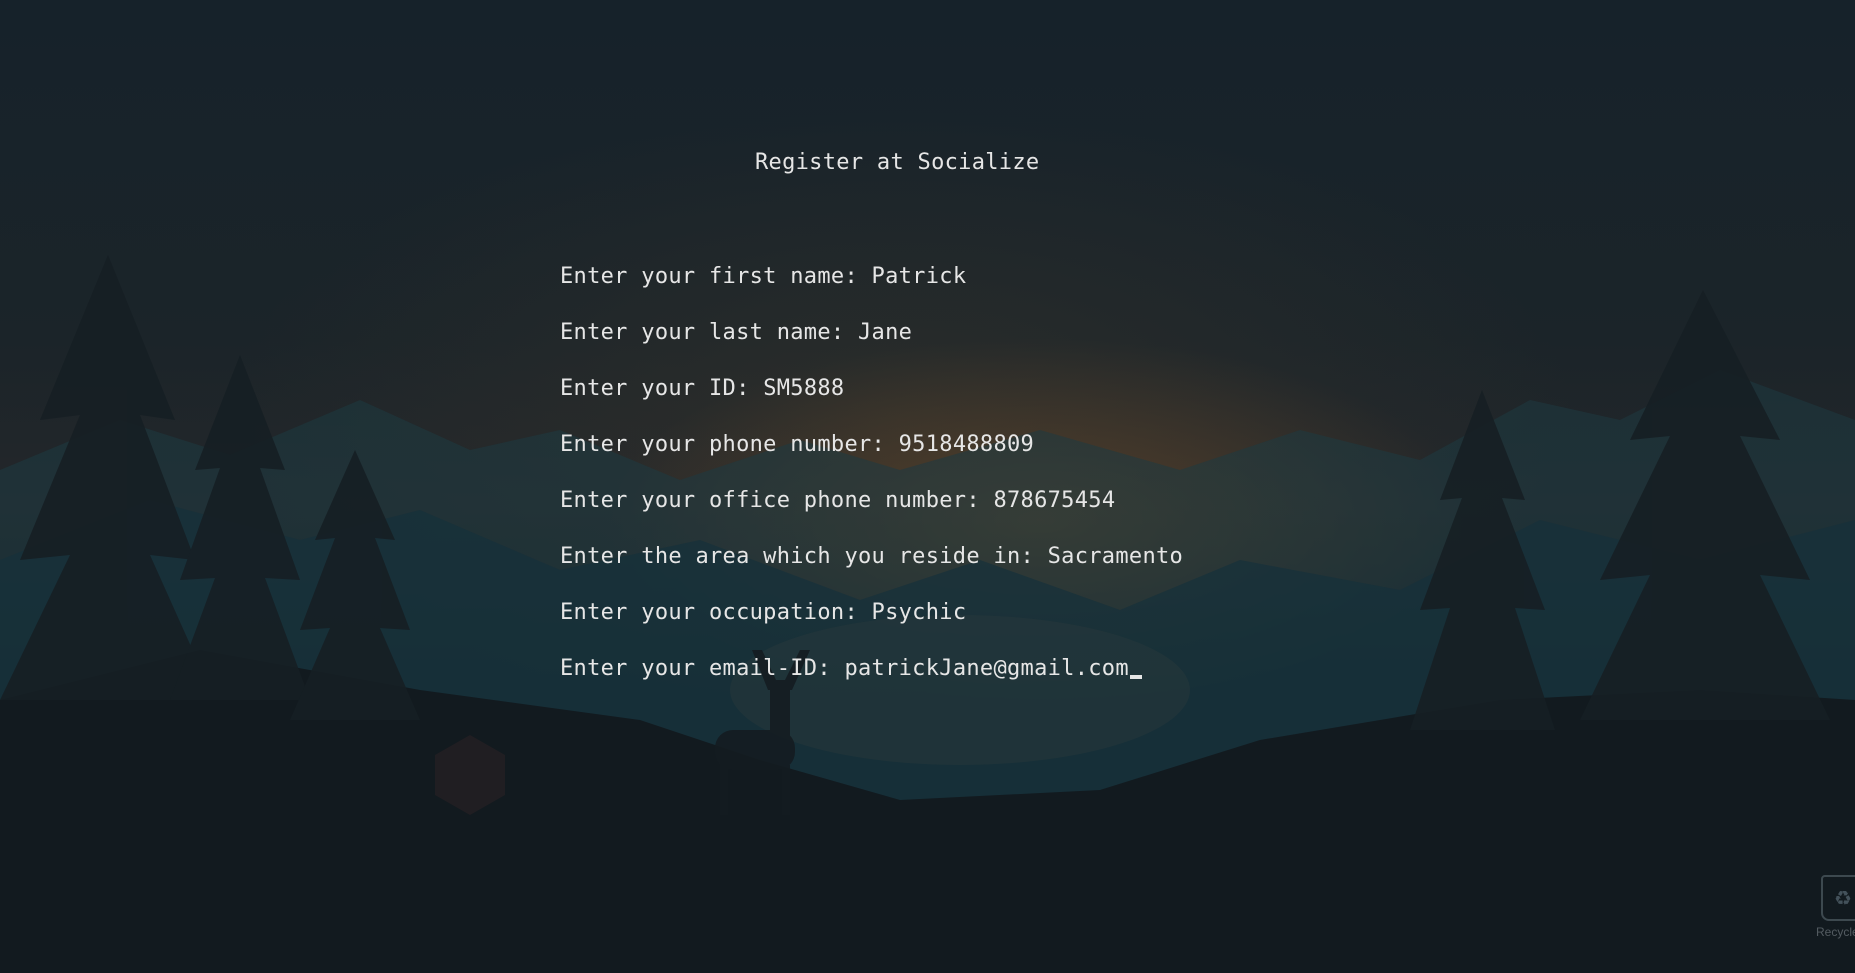  What do you see at coordinates (702, 668) in the screenshot?
I see `prompt-label: Enter your email-ID:` at bounding box center [702, 668].